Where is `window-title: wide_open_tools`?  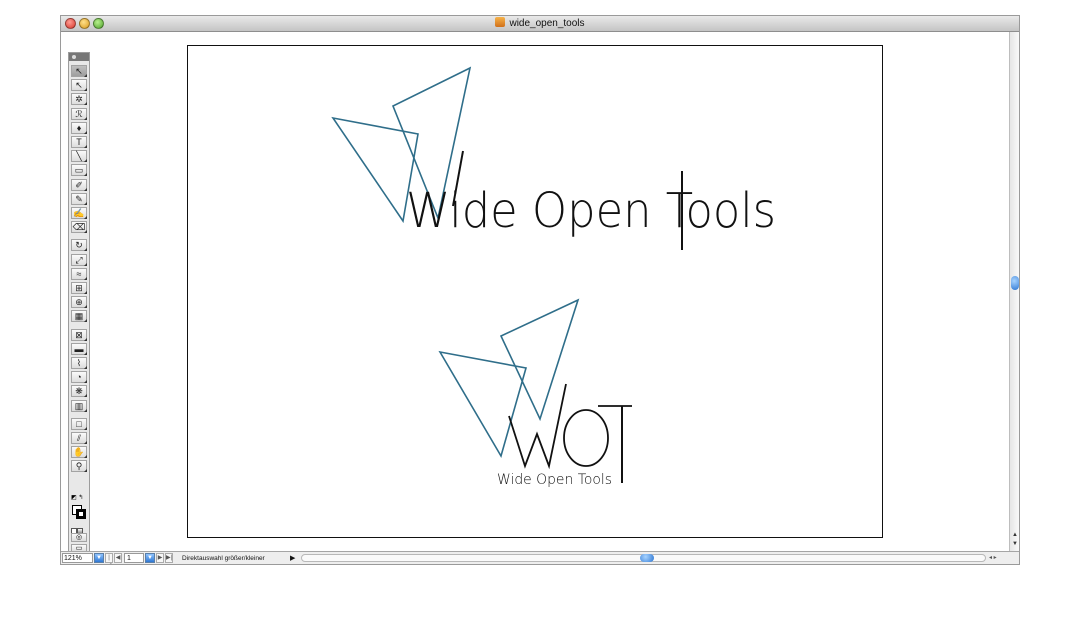 window-title: wide_open_tools is located at coordinates (547, 23).